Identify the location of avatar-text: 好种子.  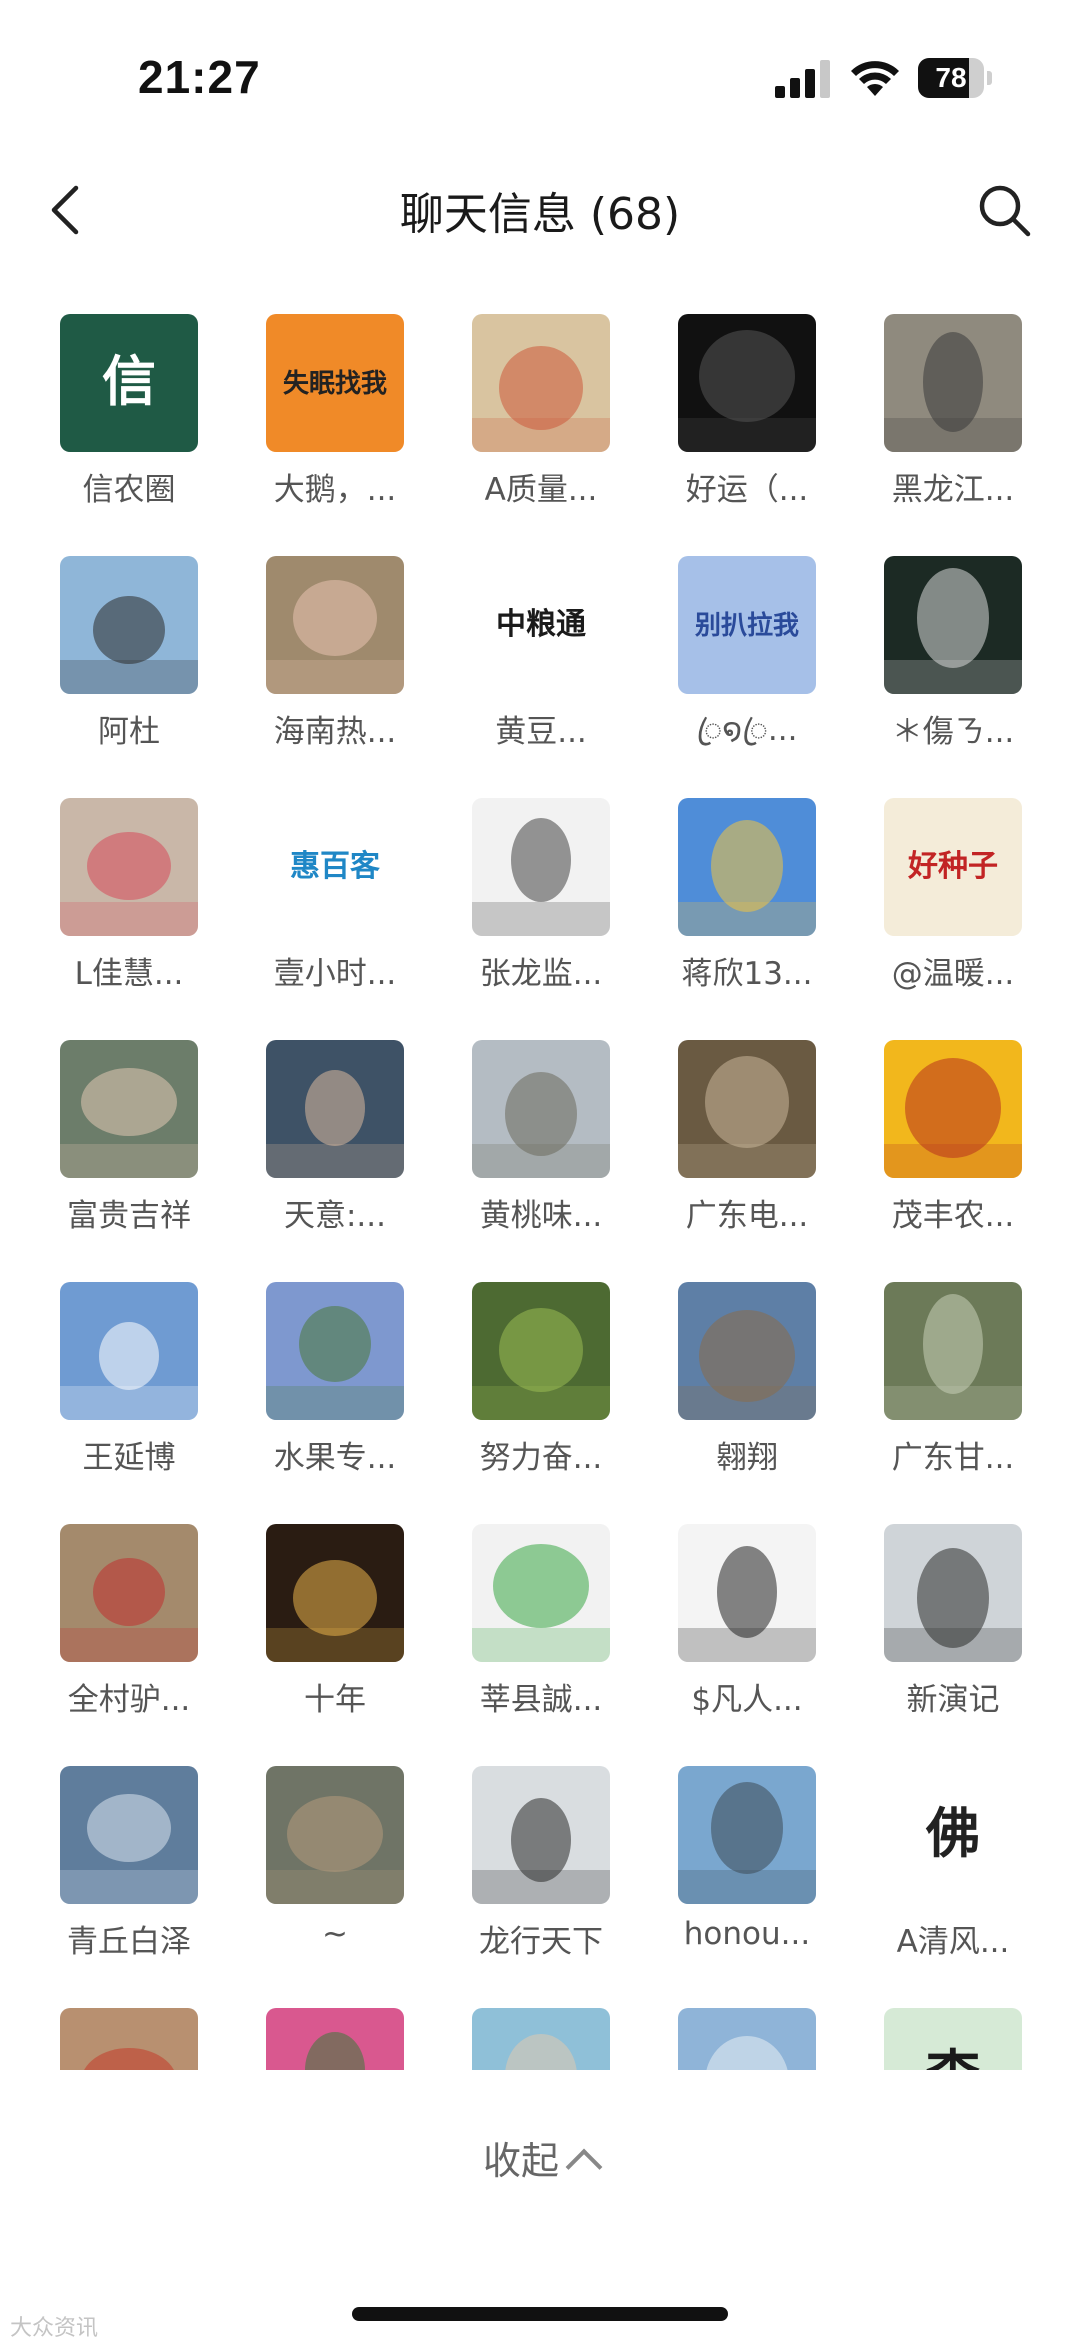
(952, 866).